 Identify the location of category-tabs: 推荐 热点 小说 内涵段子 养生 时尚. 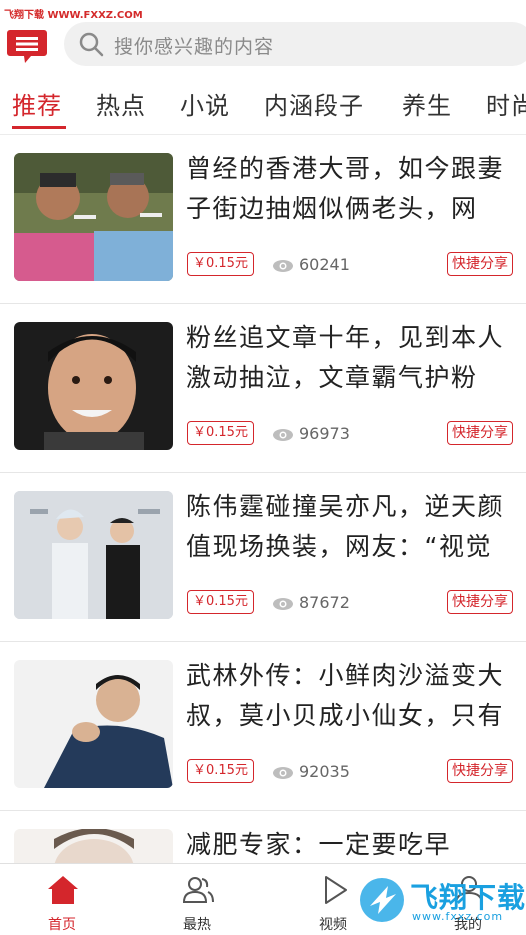
(263, 107).